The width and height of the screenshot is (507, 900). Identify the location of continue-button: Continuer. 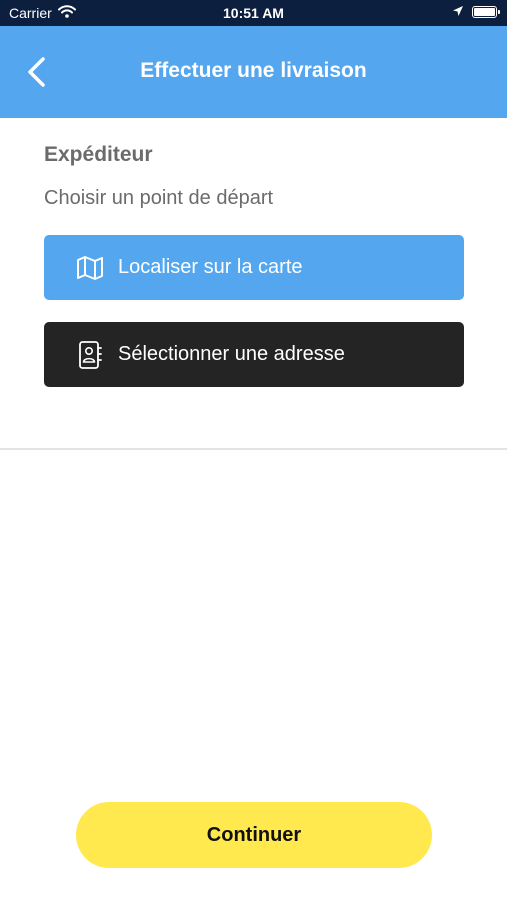
(254, 835).